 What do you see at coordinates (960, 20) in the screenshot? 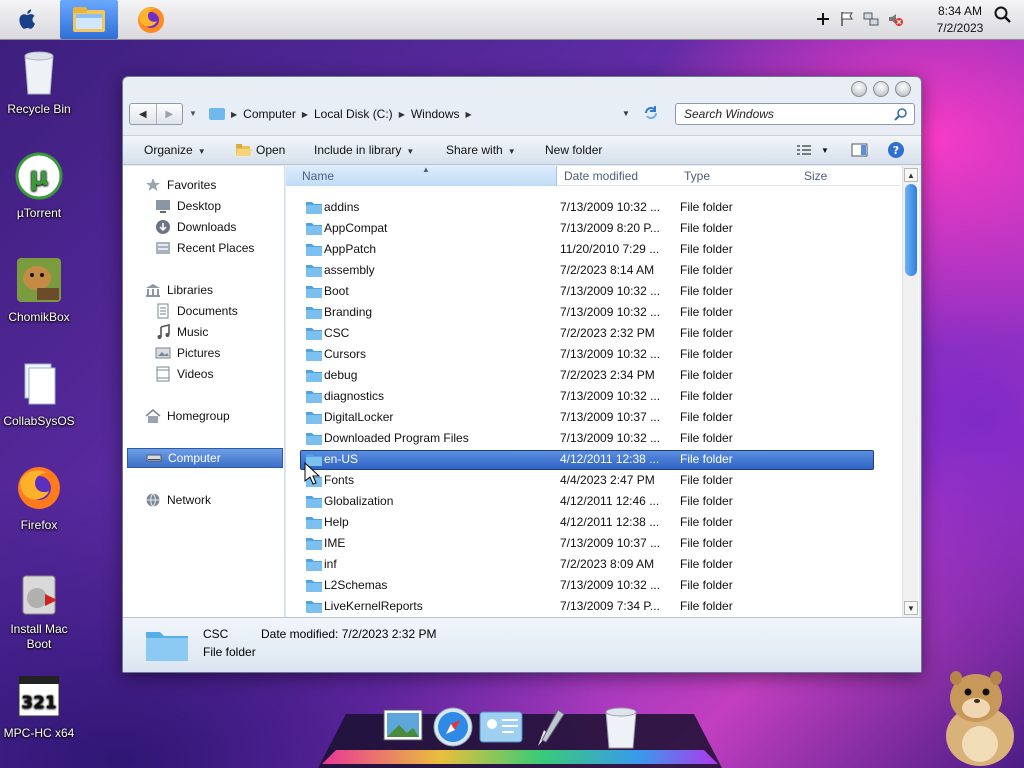
I see `menubar-clock: 8:34 AM 7/2/2023` at bounding box center [960, 20].